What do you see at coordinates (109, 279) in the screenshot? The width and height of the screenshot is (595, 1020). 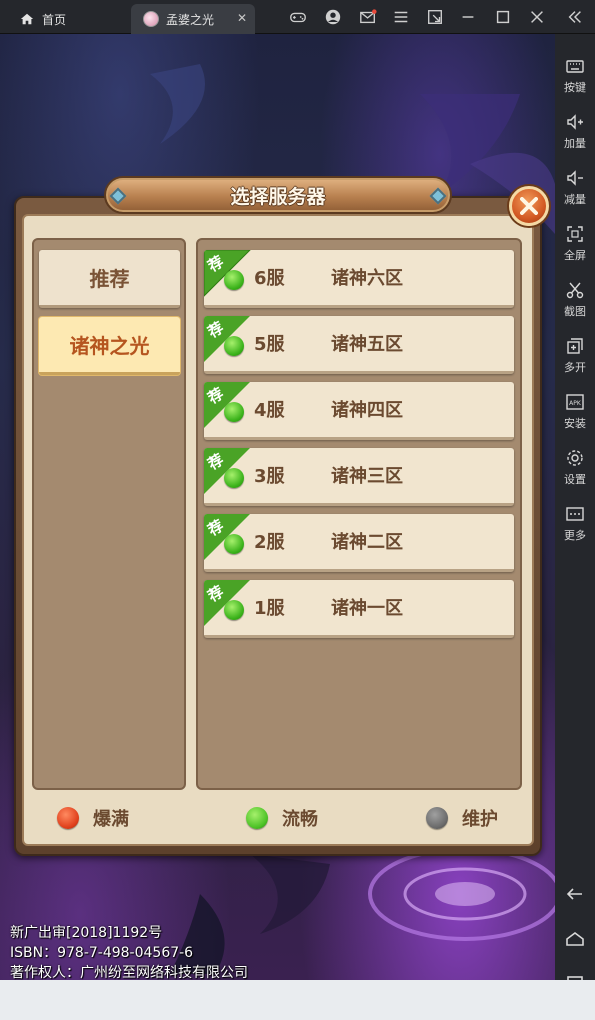 I see `category-recommended-button: 推荐` at bounding box center [109, 279].